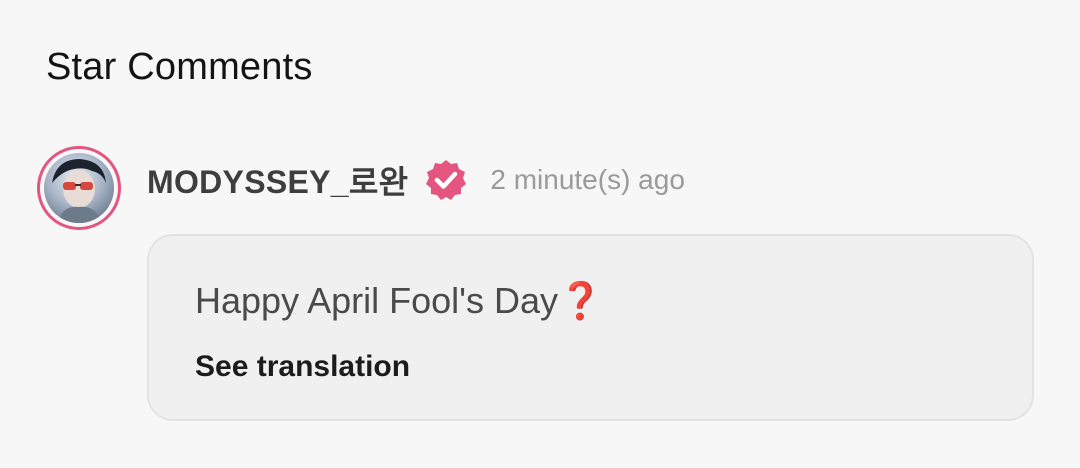  I want to click on comment-header: MODYSSEY_로완 2 minute(s) ago, so click(416, 180).